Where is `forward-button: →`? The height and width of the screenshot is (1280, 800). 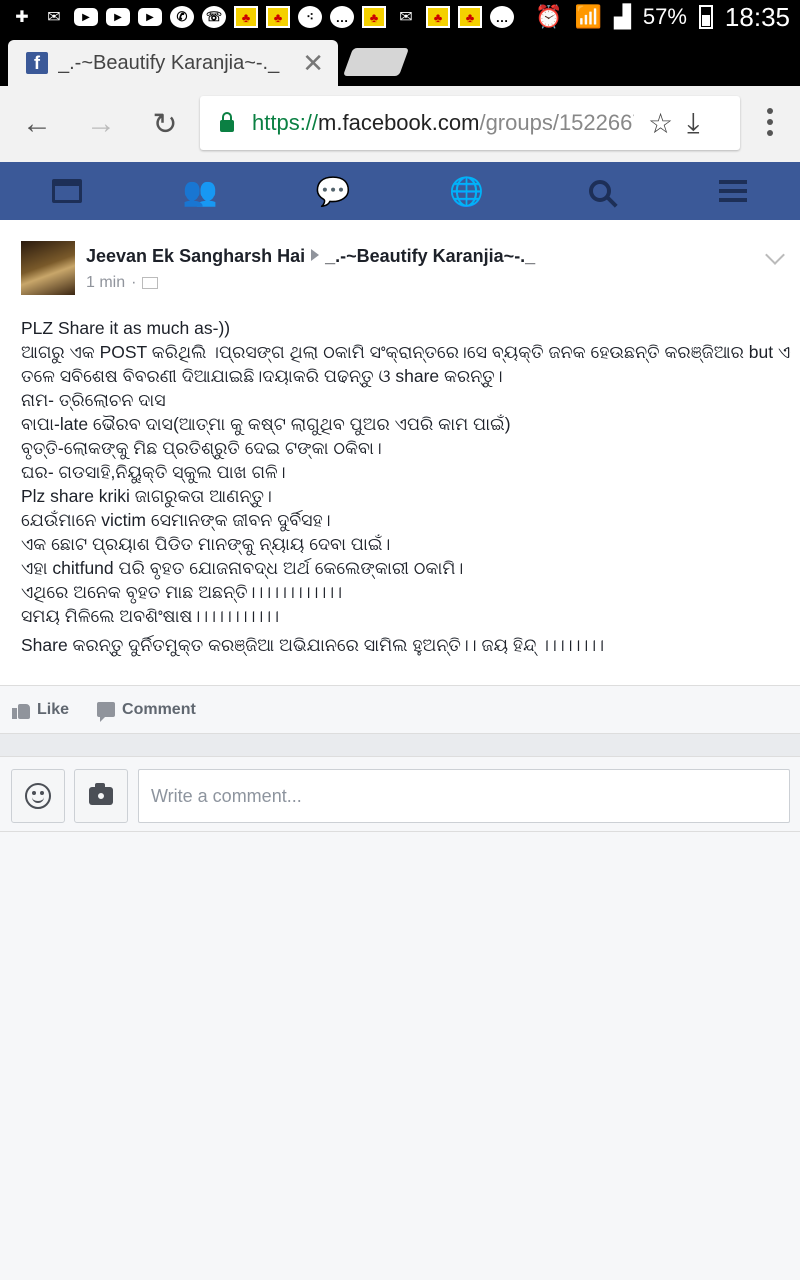
forward-button: → is located at coordinates (101, 124).